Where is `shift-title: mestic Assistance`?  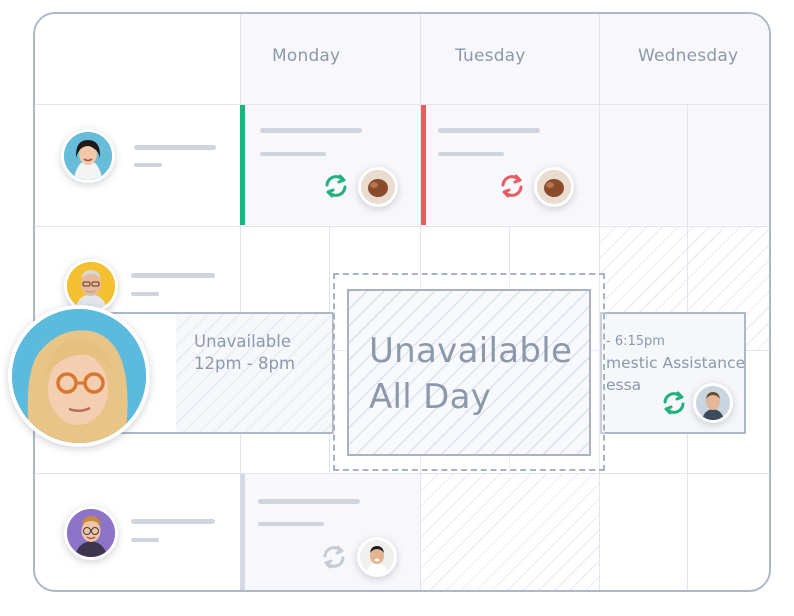 shift-title: mestic Assistance is located at coordinates (676, 363).